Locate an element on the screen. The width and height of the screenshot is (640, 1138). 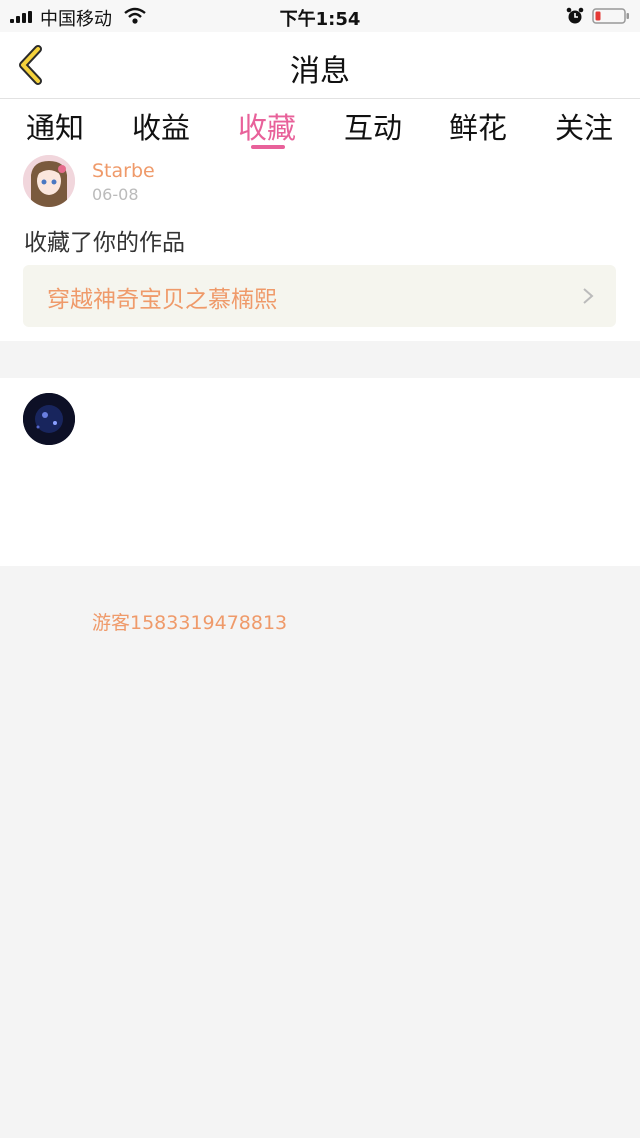
tab-follows: 关注 is located at coordinates (584, 126).